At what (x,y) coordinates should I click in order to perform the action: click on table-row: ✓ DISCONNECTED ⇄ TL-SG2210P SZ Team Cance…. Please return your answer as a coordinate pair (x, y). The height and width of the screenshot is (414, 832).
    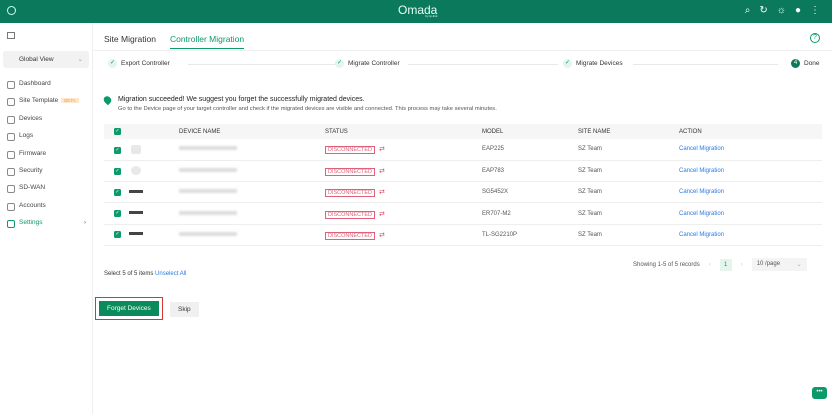
    Looking at the image, I should click on (463, 235).